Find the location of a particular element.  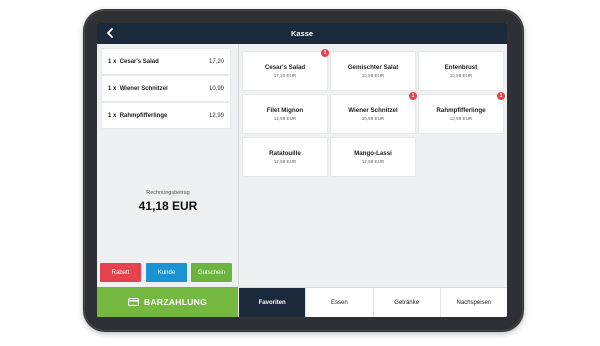

receipt-line-item: 1 x Wiener Schnitzel 10,99 is located at coordinates (166, 88).